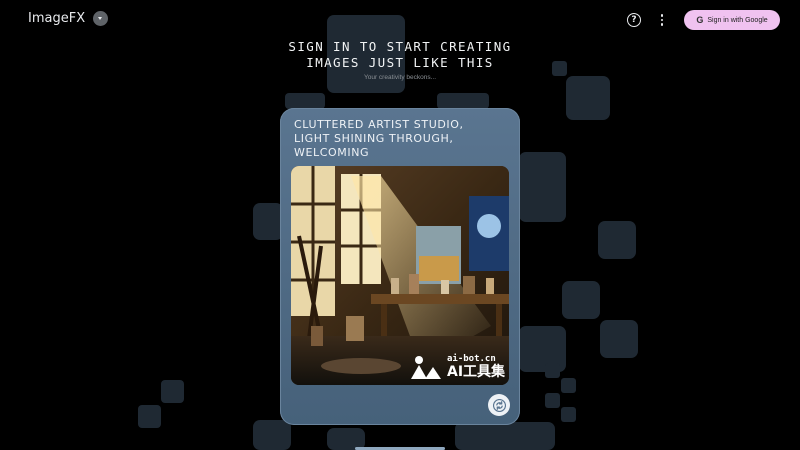 The height and width of the screenshot is (450, 800). Describe the element at coordinates (476, 372) in the screenshot. I see `watermark-title: AI工具集` at that location.